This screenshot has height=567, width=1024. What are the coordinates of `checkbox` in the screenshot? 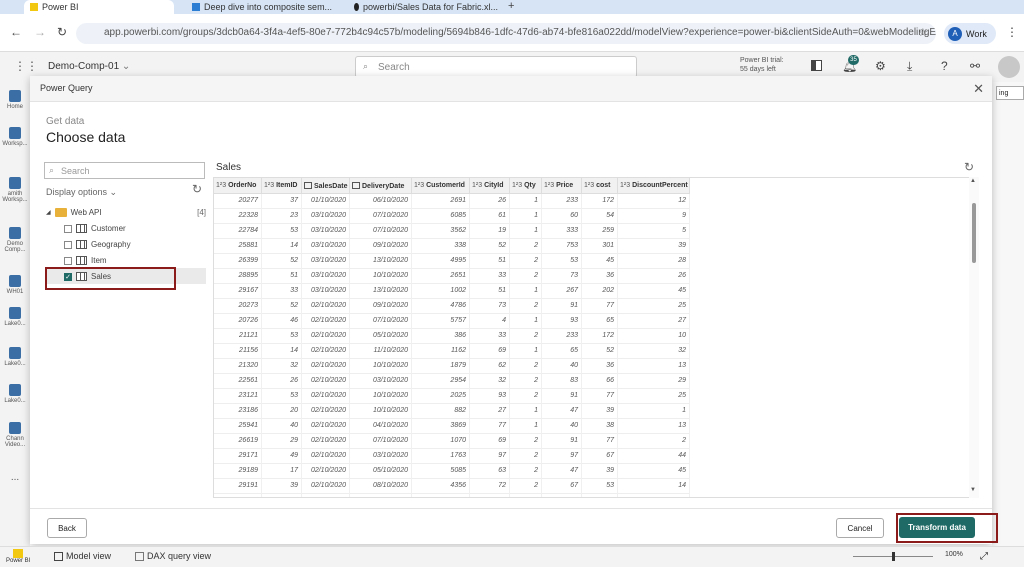 It's located at (68, 228).